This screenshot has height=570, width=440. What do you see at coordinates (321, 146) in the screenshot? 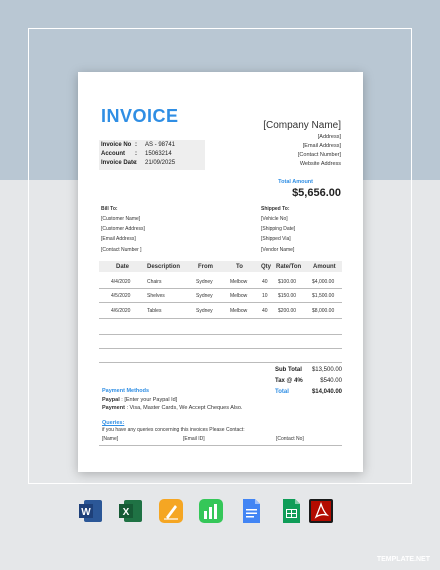
I see `email-line: [Email Address]` at bounding box center [321, 146].